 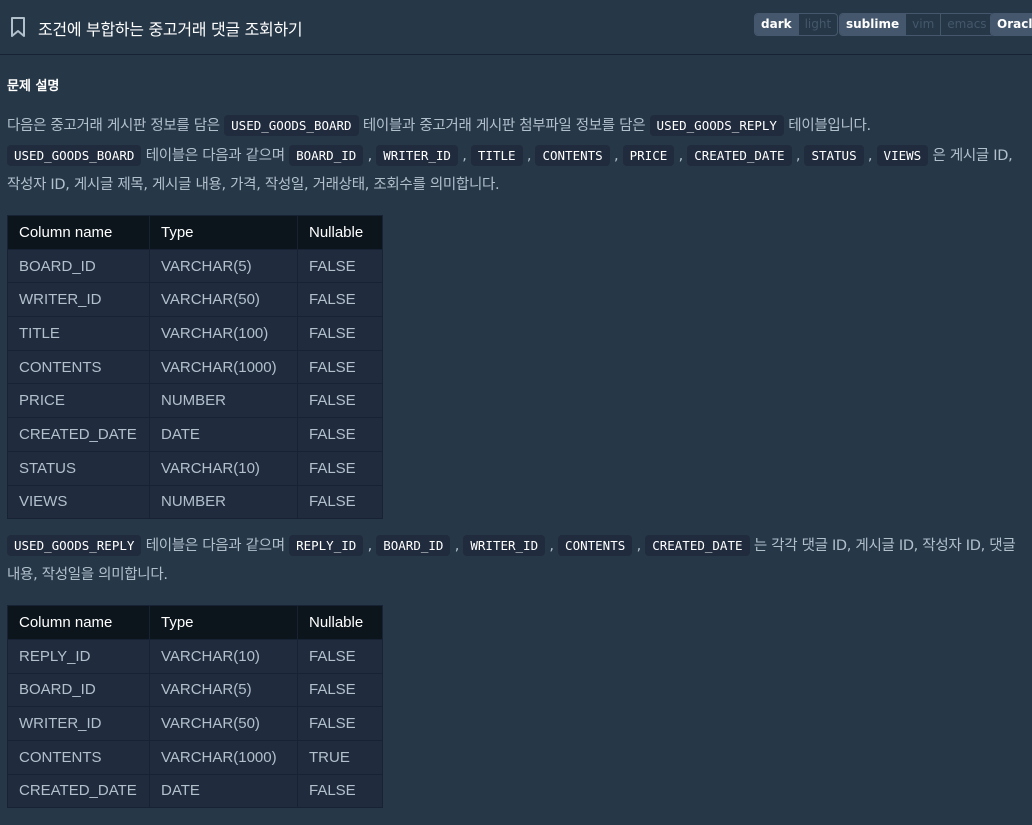 I want to click on code-reply-table: USED_GOODS_REPLY, so click(x=74, y=546).